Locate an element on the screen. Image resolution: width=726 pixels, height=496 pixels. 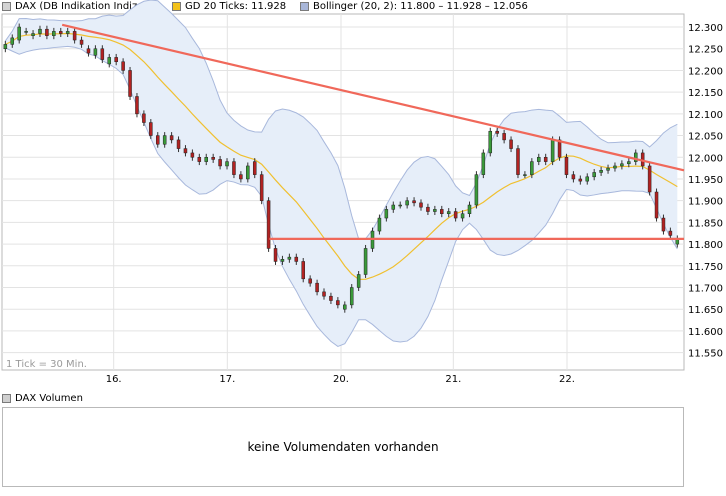
x-tick-label: 21. is located at coordinates (453, 379).